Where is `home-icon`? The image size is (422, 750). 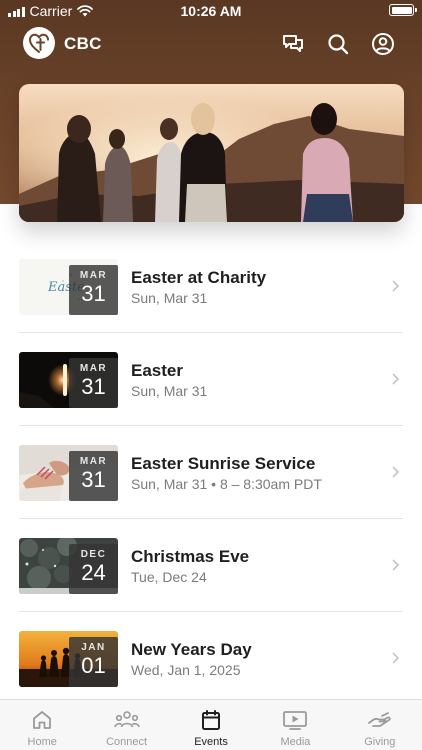 home-icon is located at coordinates (42, 720).